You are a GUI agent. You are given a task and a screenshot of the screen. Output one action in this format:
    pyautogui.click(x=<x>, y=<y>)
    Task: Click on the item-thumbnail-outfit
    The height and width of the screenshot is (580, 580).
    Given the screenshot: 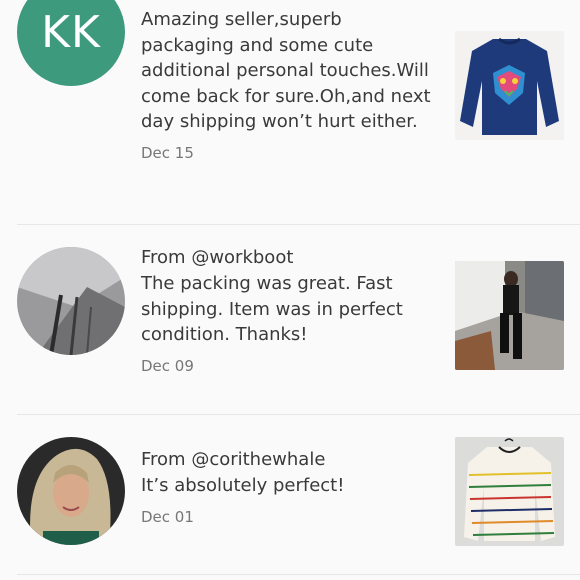 What is the action you would take?
    pyautogui.click(x=509, y=315)
    